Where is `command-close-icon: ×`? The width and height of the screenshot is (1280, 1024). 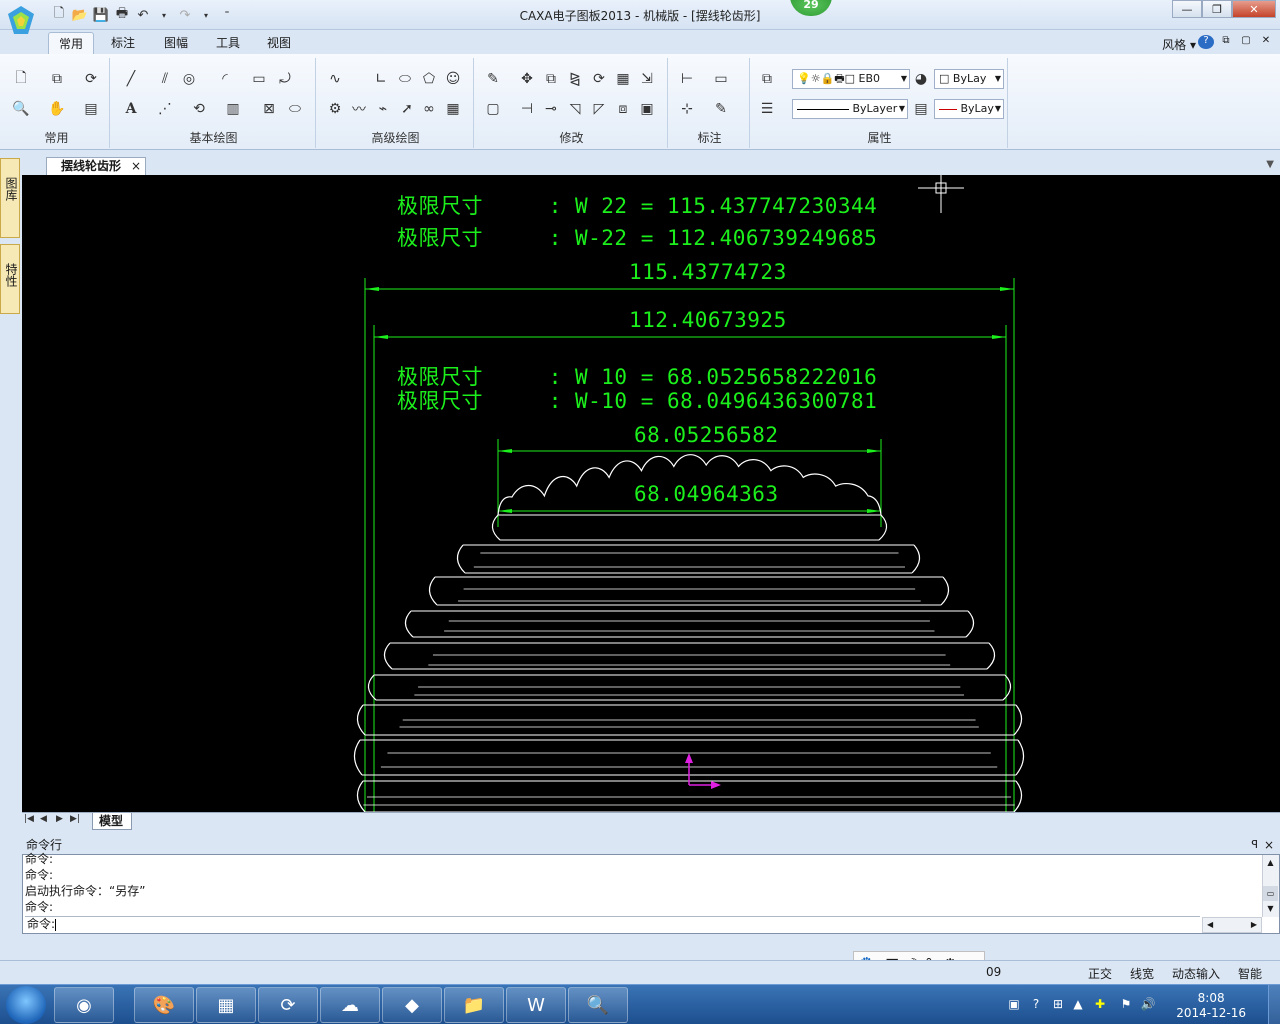 command-close-icon: × is located at coordinates (1269, 845).